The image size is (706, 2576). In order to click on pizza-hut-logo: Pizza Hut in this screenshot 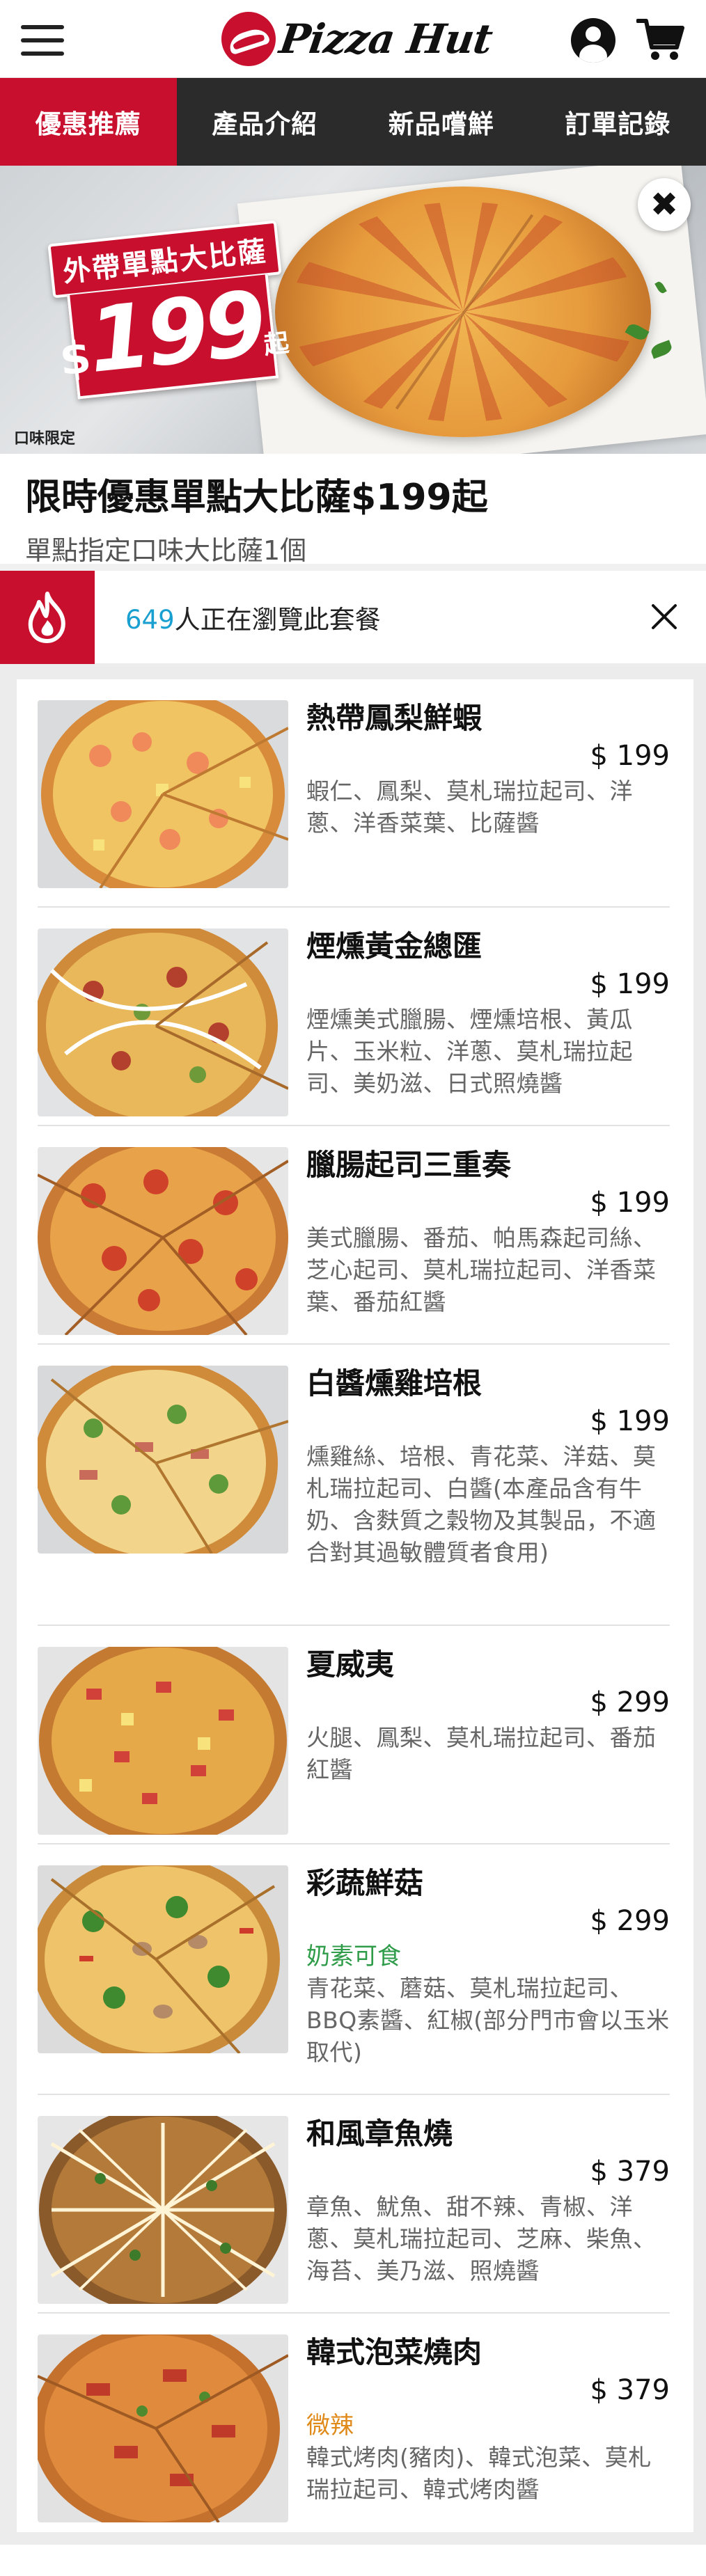, I will do `click(358, 39)`.